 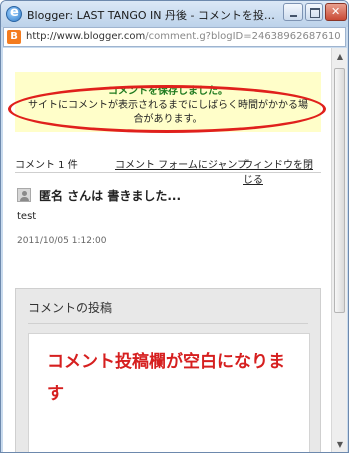 I want to click on comments-bar: コメント 1 件 コメント フォームにジャンプ ウィンドウを閉じる, so click(x=168, y=171).